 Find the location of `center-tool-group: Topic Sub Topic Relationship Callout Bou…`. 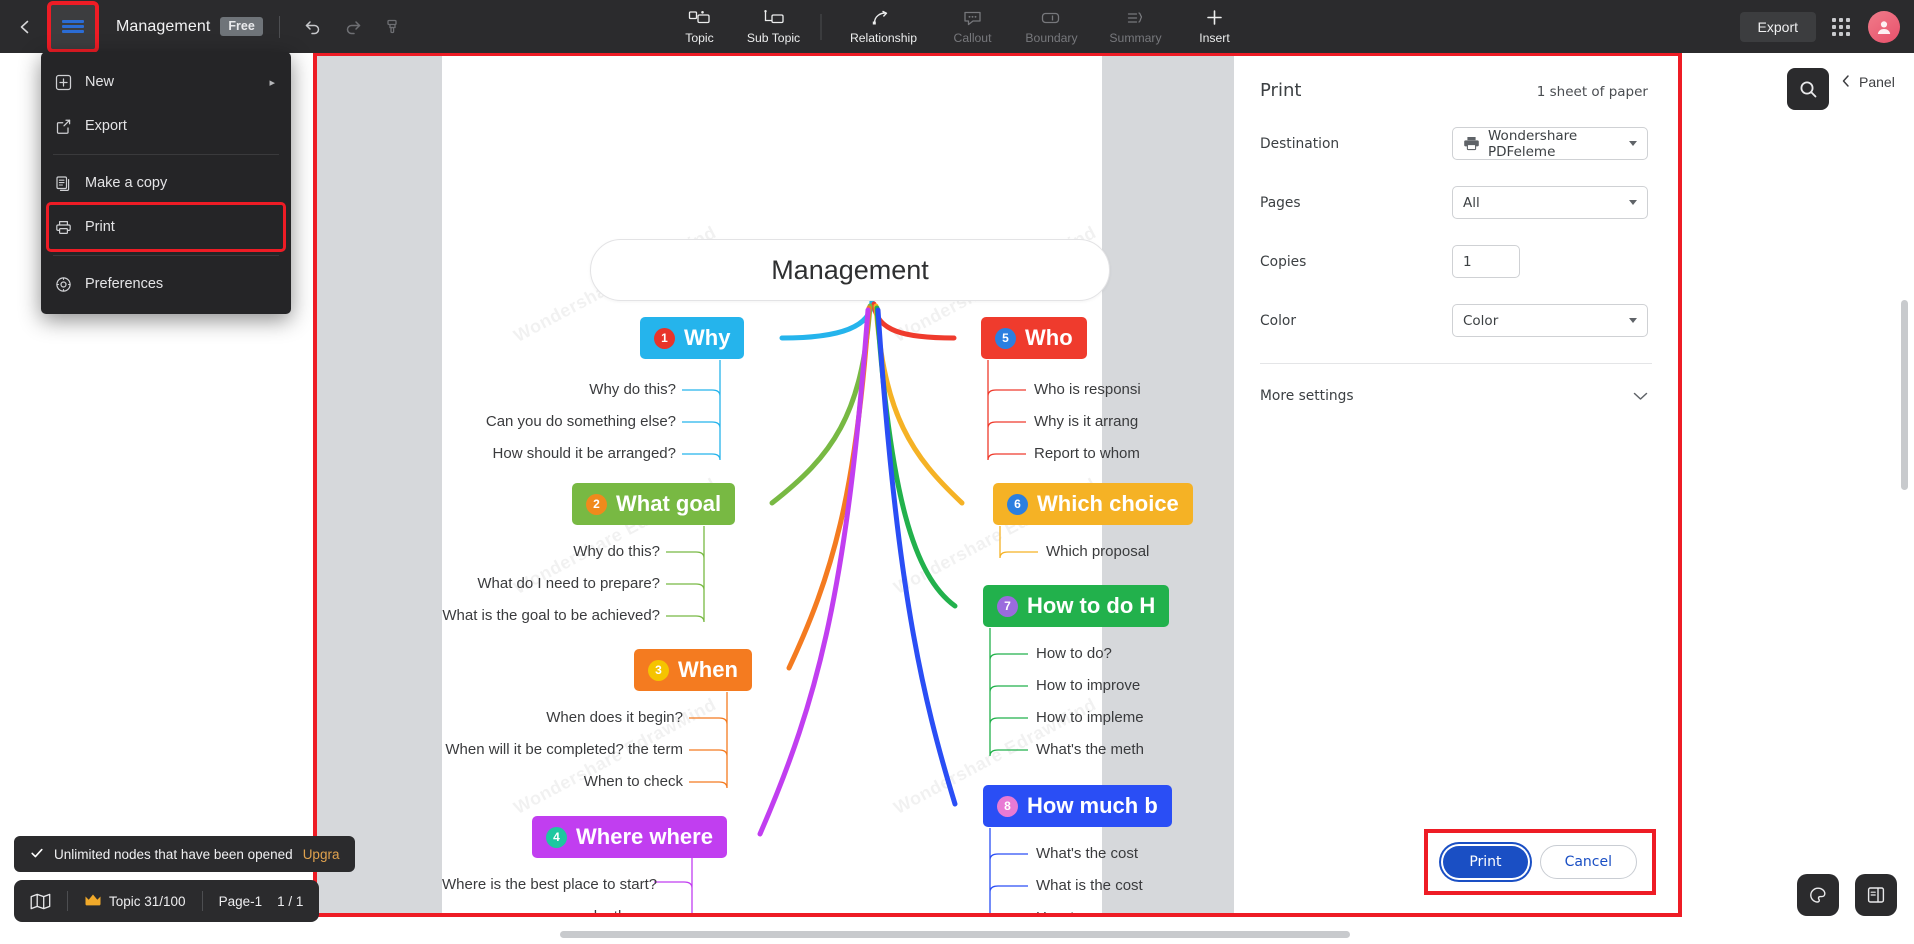

center-tool-group: Topic Sub Topic Relationship Callout Bou… is located at coordinates (957, 26).